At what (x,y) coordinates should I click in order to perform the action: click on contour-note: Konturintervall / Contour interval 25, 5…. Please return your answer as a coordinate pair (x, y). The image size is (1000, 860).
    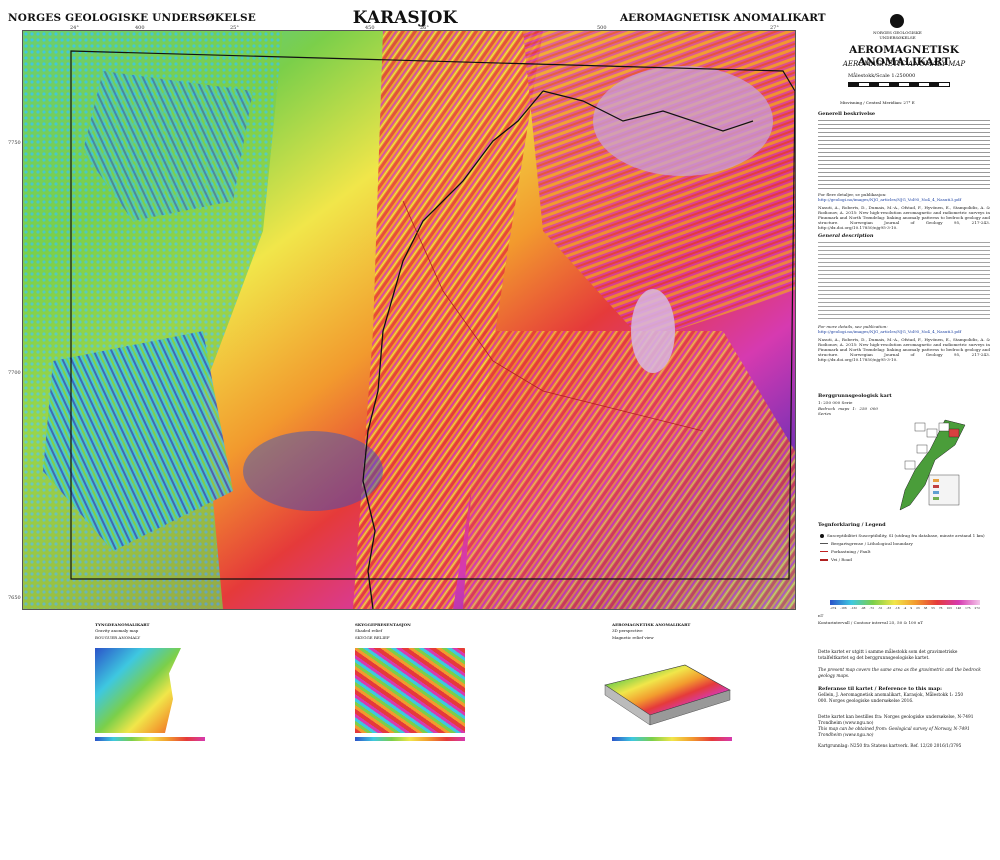
    Looking at the image, I should click on (870, 622).